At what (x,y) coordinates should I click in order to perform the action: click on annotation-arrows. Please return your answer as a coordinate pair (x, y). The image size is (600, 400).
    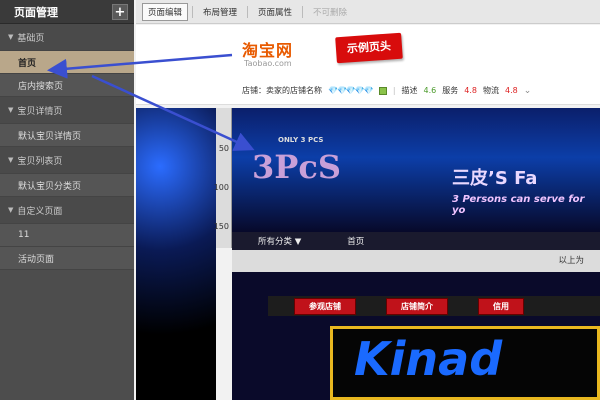
    Looking at the image, I should click on (151, 102).